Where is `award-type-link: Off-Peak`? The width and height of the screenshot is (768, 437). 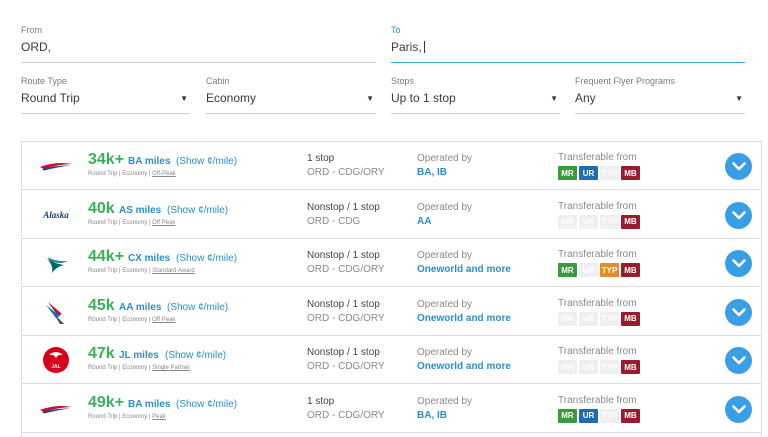
award-type-link: Off-Peak is located at coordinates (164, 174).